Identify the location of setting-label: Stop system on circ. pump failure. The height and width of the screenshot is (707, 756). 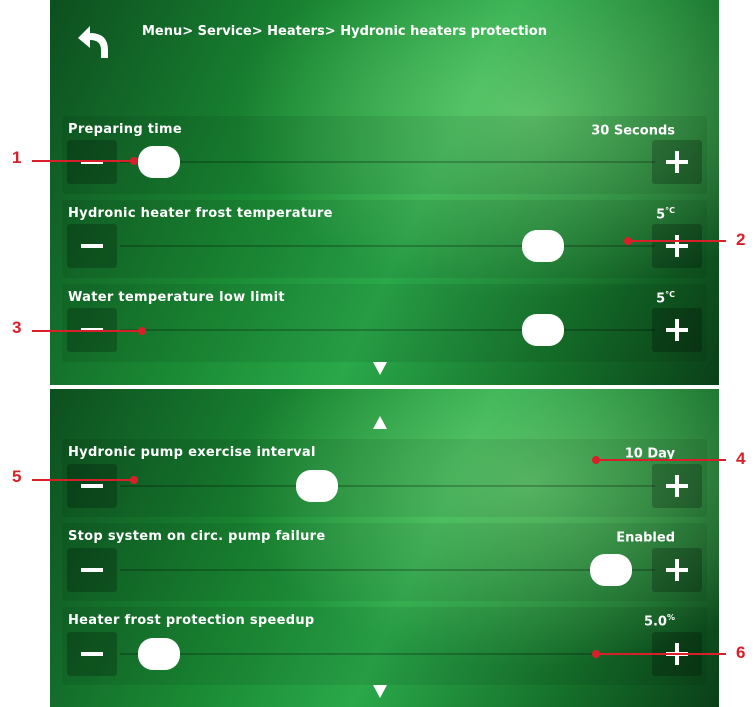
(197, 536).